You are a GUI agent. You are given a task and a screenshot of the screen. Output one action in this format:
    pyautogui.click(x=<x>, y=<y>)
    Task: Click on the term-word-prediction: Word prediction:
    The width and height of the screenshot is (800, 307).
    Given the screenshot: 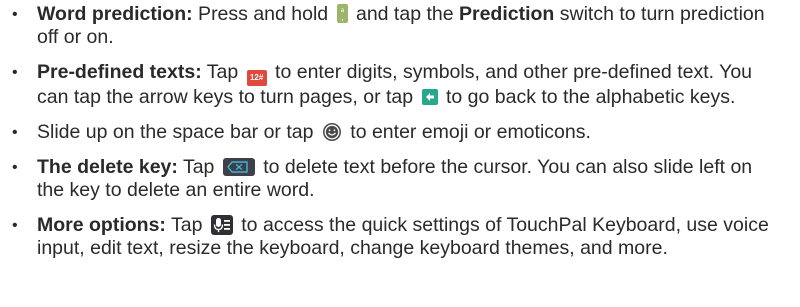 What is the action you would take?
    pyautogui.click(x=115, y=14)
    